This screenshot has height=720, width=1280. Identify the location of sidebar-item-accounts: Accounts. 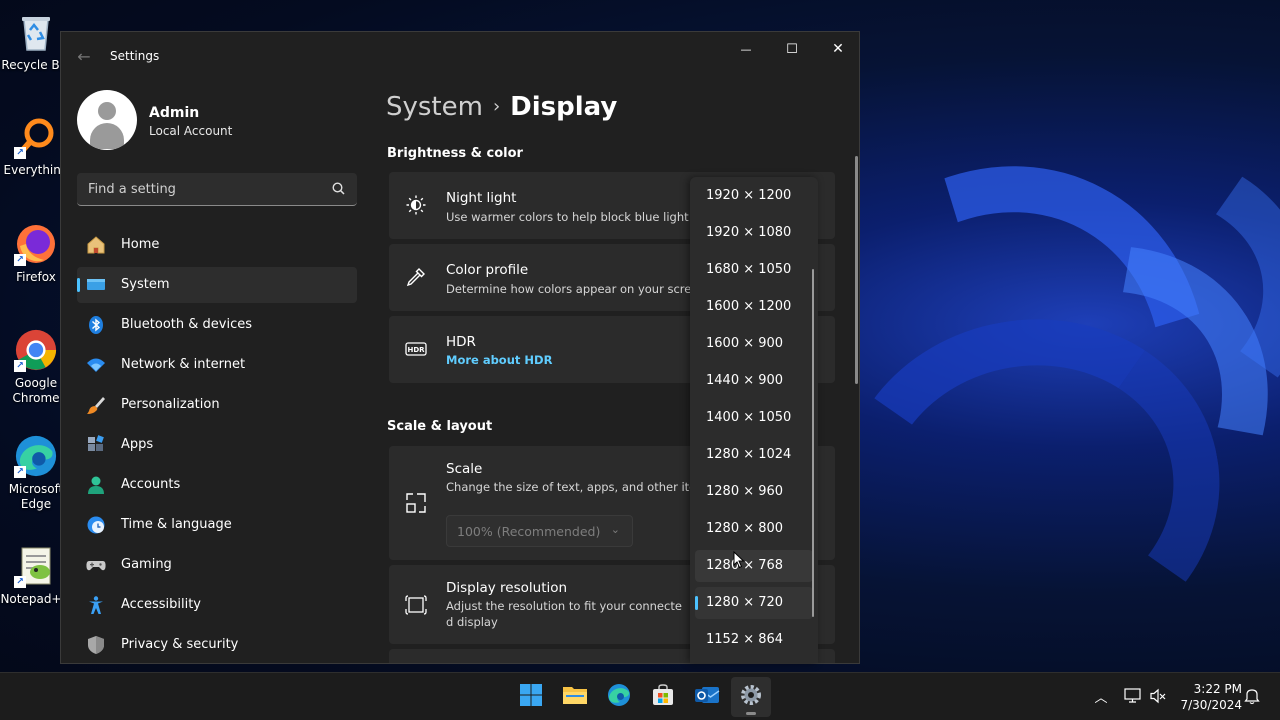
(217, 485).